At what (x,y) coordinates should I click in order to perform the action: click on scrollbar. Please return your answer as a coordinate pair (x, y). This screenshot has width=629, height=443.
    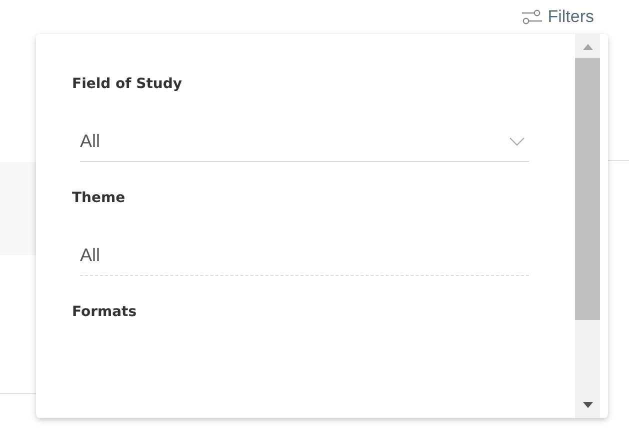
    Looking at the image, I should click on (587, 226).